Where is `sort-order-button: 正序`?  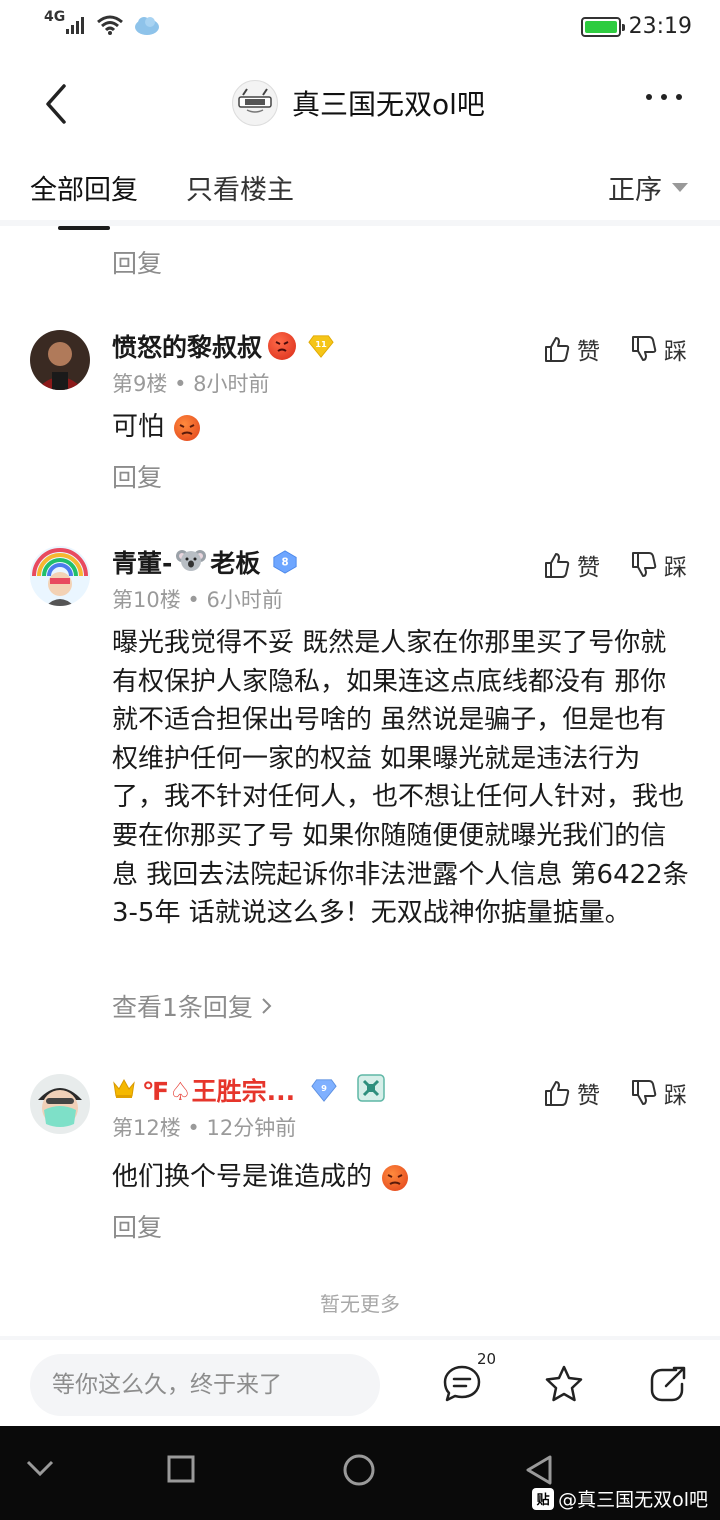
sort-order-button: 正序 is located at coordinates (648, 187).